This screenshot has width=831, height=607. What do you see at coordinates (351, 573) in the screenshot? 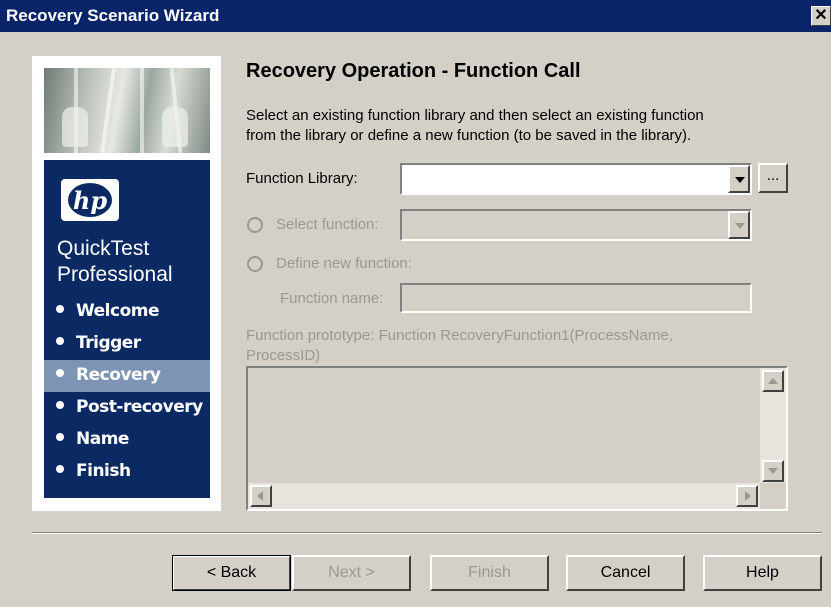
I see `next-button: Next >` at bounding box center [351, 573].